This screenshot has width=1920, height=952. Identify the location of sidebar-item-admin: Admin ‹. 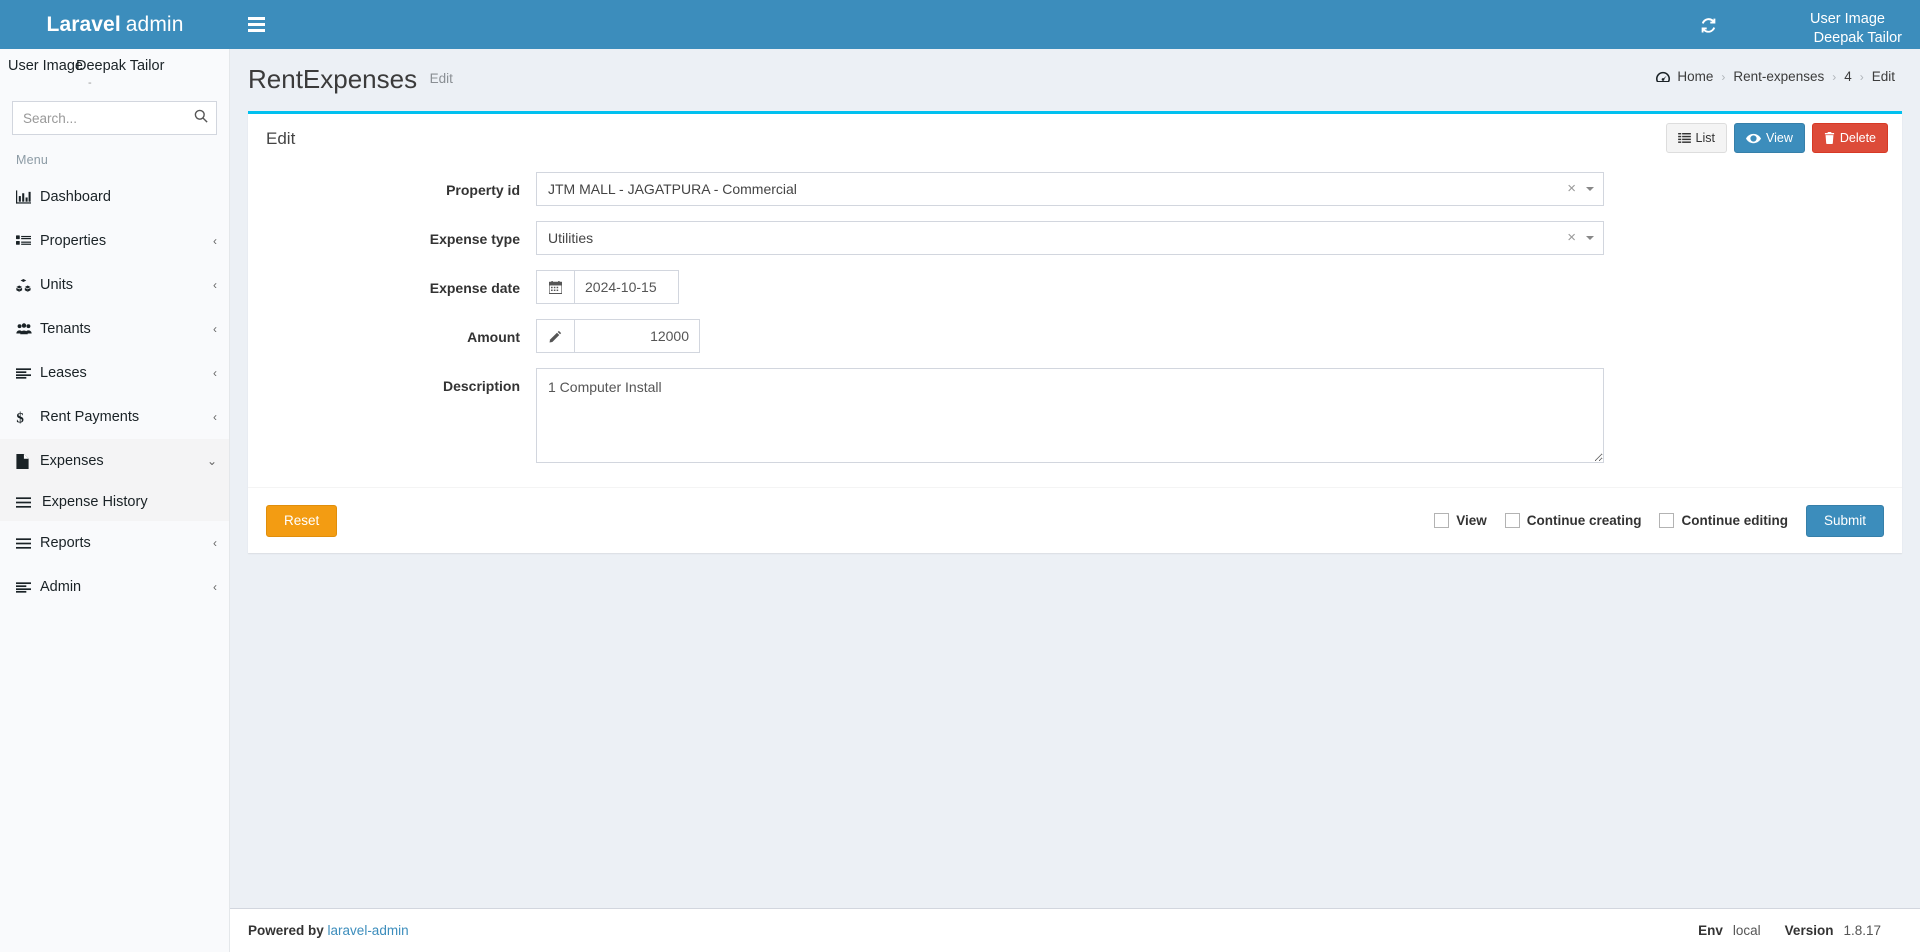
(114, 587).